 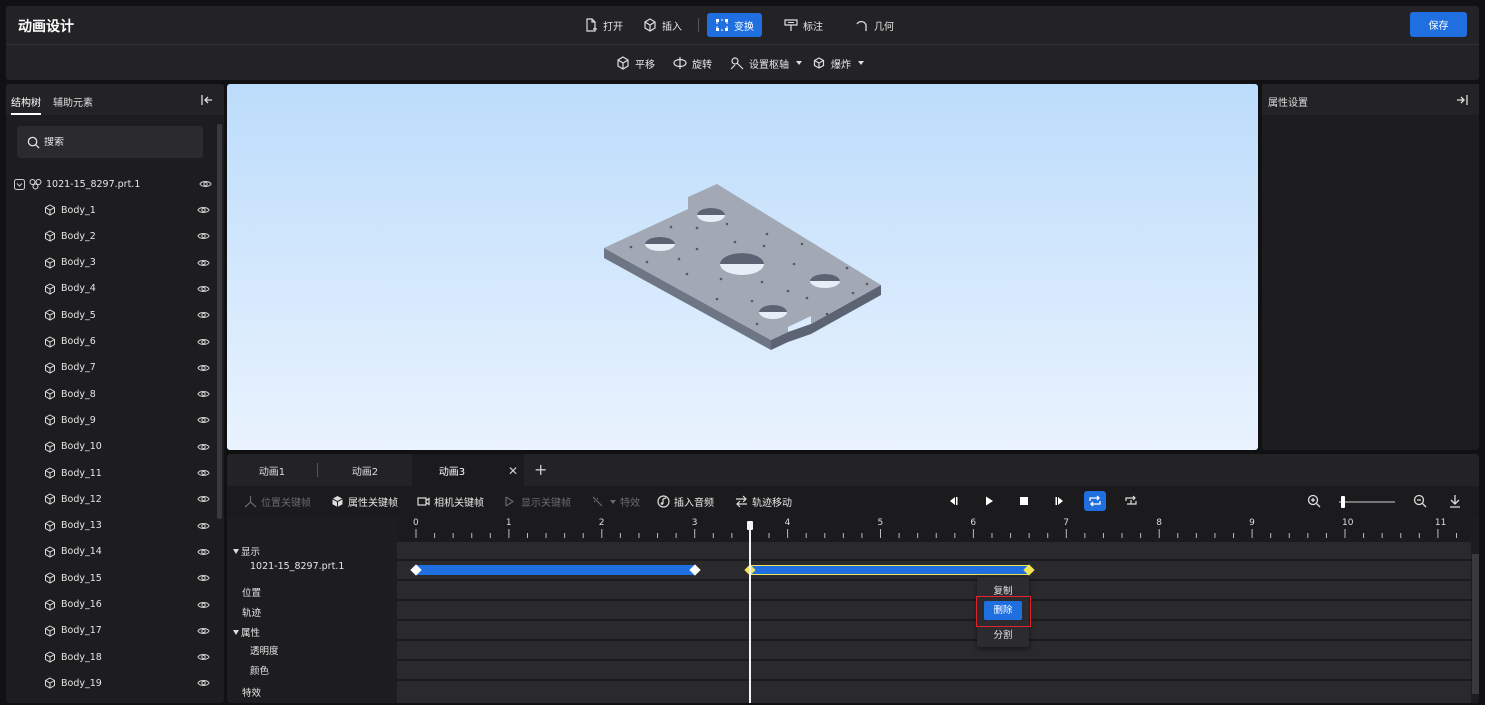 What do you see at coordinates (251, 633) in the screenshot?
I see `property-label-text: 属性` at bounding box center [251, 633].